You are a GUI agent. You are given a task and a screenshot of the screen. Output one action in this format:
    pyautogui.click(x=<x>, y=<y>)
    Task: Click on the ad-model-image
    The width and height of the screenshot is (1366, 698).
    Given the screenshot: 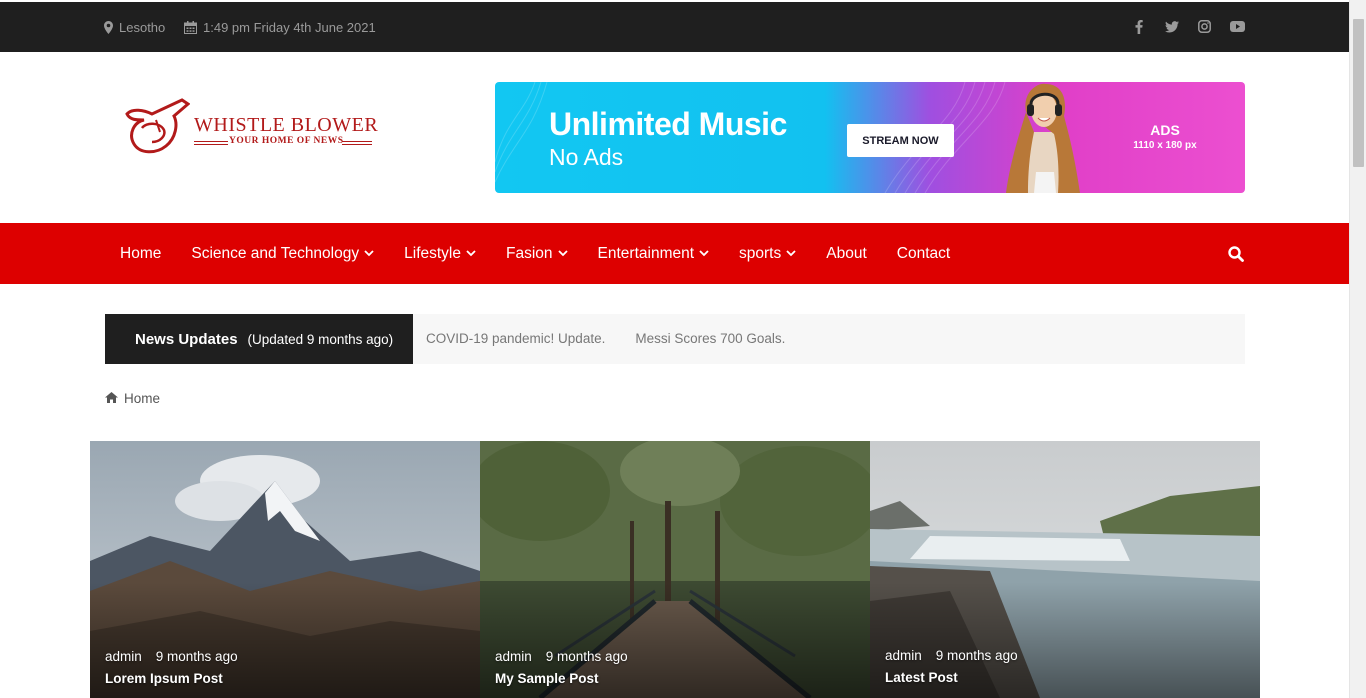 What is the action you would take?
    pyautogui.click(x=1043, y=138)
    